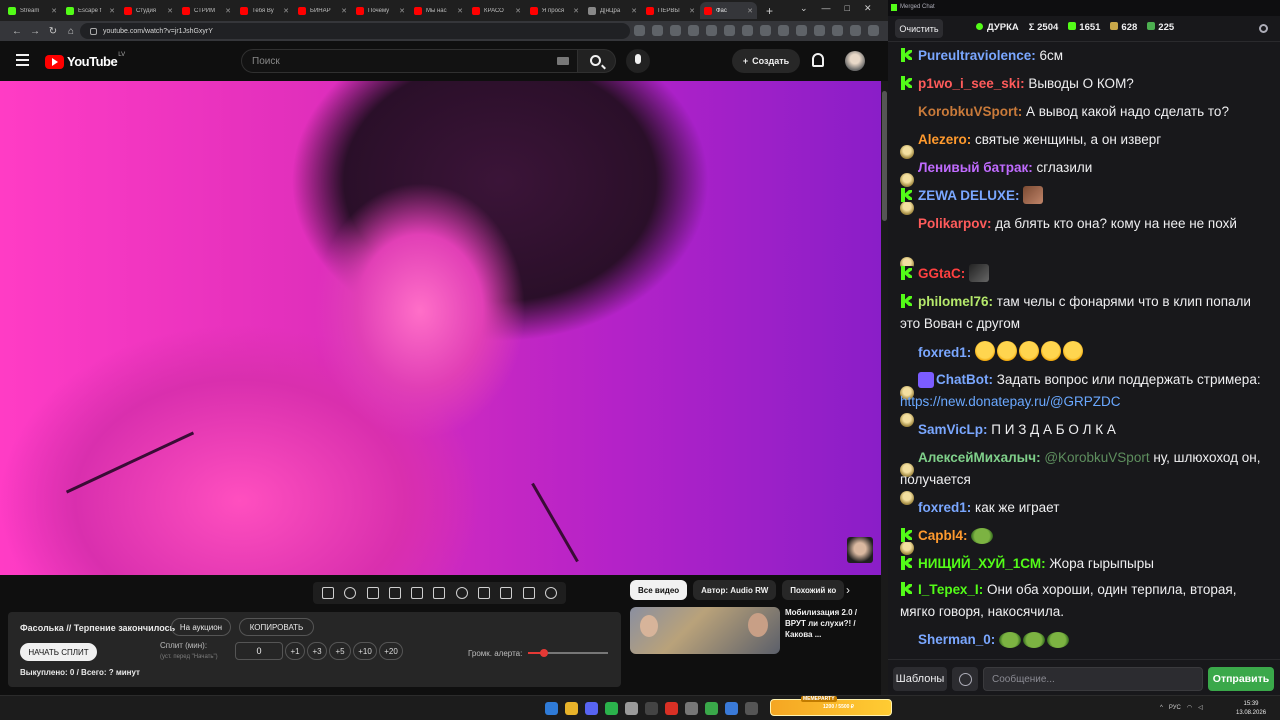 This screenshot has height=720, width=1280. Describe the element at coordinates (35, 31) in the screenshot. I see `forward-button: →` at that location.